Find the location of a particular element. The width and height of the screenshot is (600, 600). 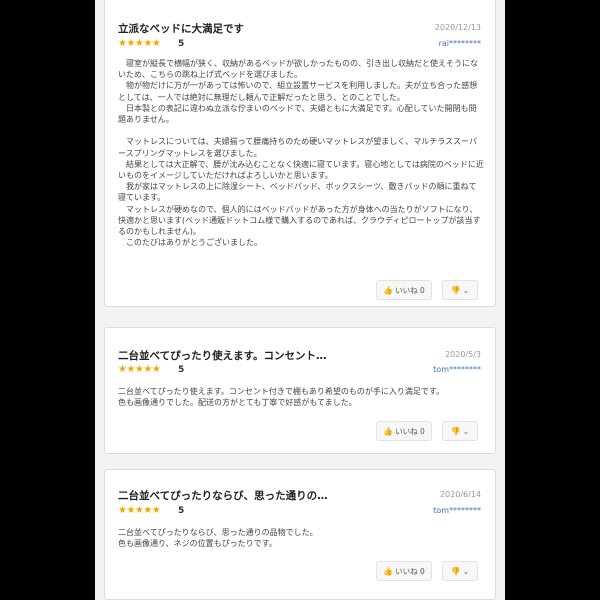

reviewer-name: rai******** is located at coordinates (460, 43).